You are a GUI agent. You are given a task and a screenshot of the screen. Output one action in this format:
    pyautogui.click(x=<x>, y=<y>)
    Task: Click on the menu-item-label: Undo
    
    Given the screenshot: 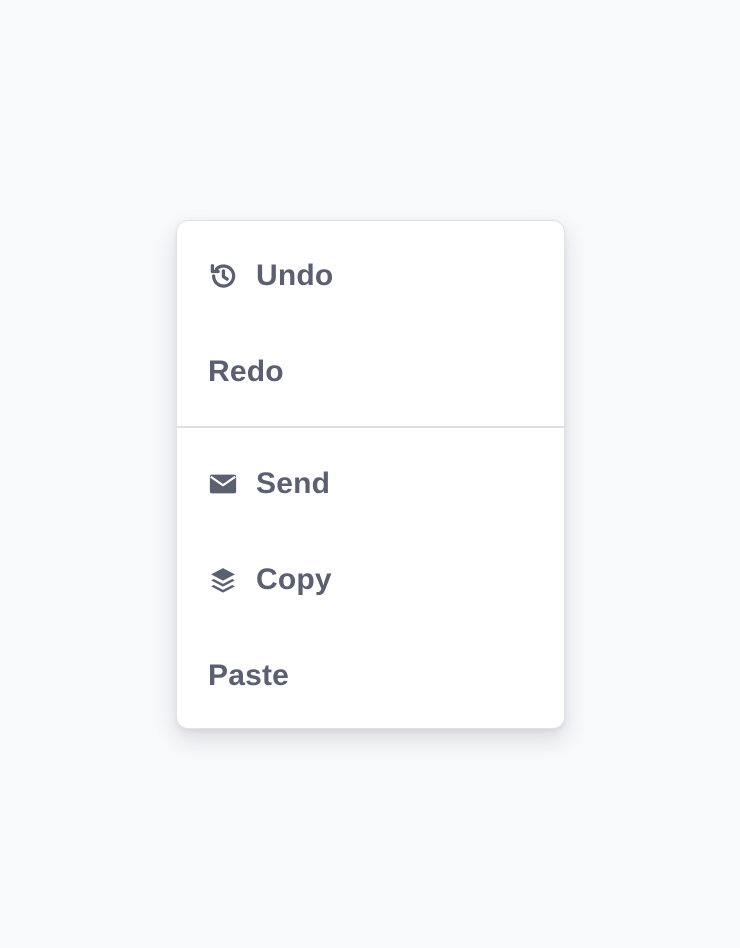 What is the action you would take?
    pyautogui.click(x=295, y=275)
    